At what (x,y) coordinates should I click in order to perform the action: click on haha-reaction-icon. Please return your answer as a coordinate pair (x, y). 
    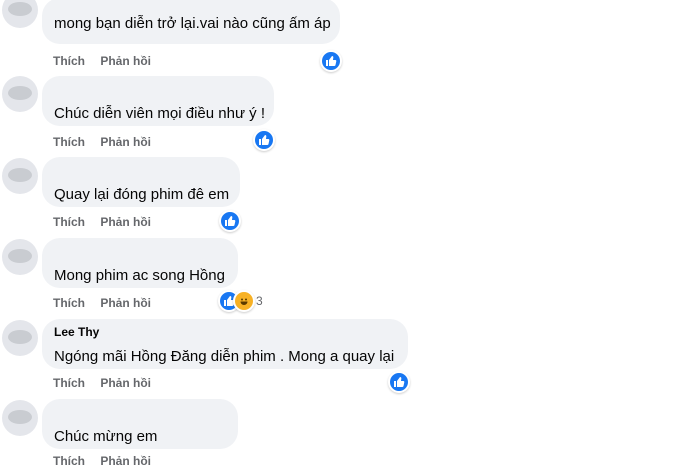
    Looking at the image, I should click on (244, 301).